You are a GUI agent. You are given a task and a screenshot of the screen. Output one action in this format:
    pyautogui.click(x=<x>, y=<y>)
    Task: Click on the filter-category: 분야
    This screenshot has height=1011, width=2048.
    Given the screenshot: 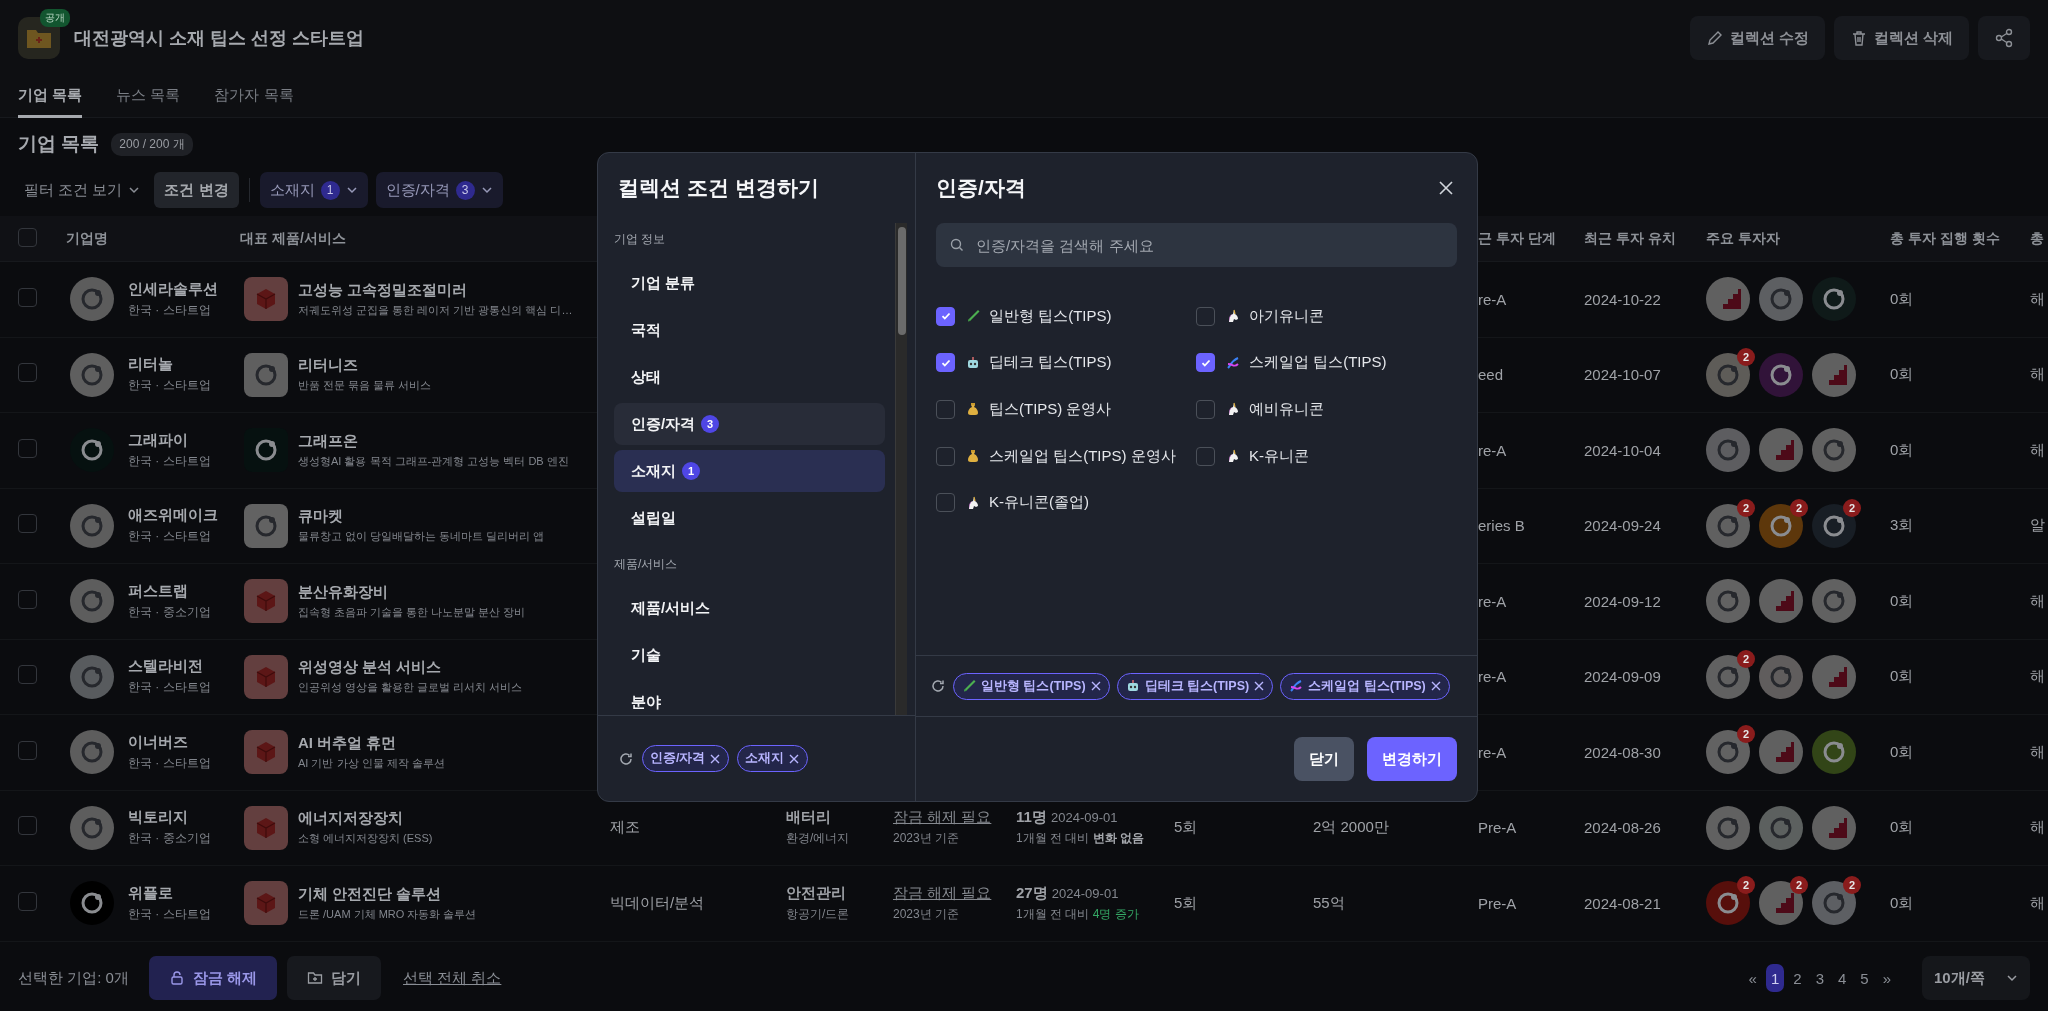 What is the action you would take?
    pyautogui.click(x=749, y=698)
    